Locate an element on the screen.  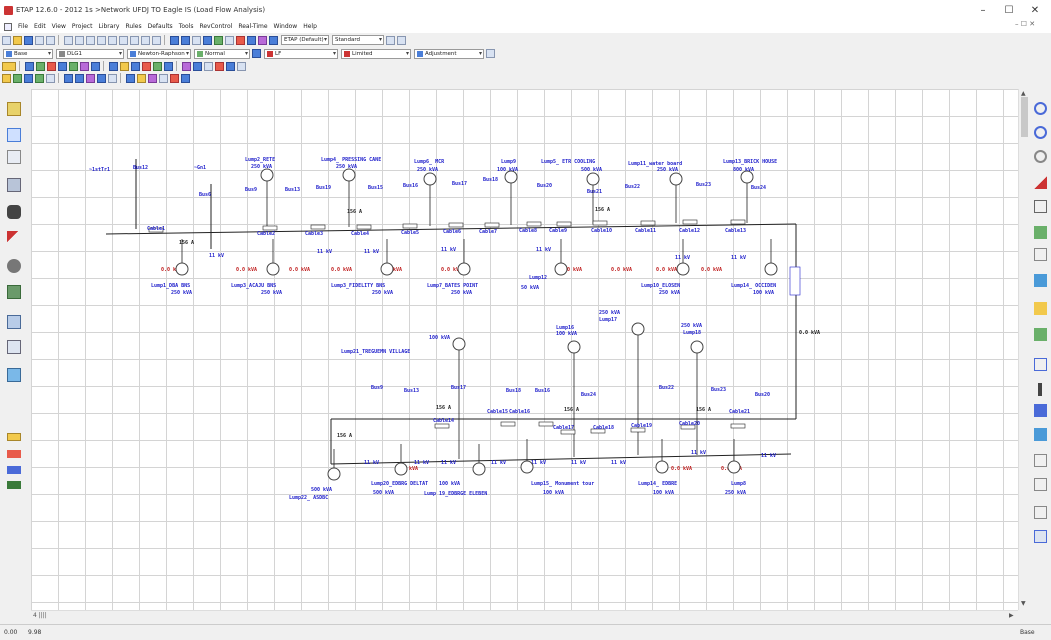
vertical-scroll-thumb is located at coordinates (1024, 117).